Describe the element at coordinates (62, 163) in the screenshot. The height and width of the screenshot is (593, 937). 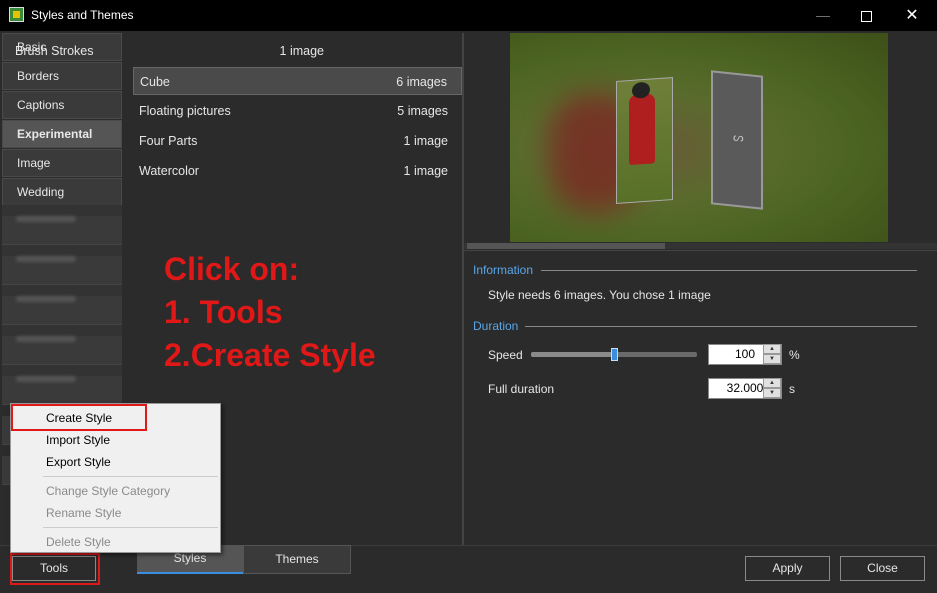
I see `category-image: Image` at that location.